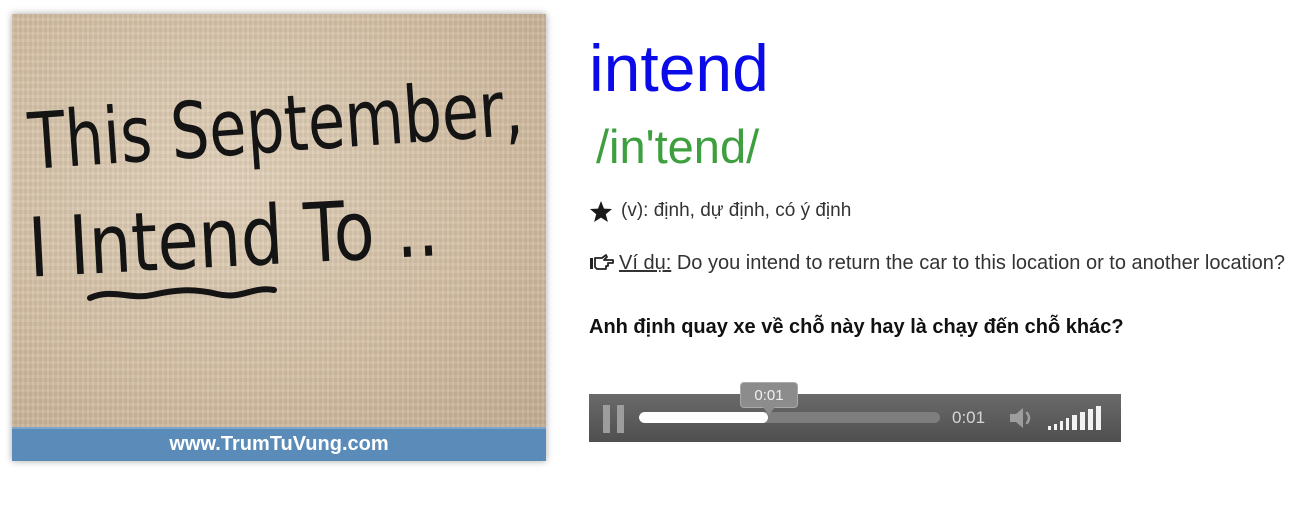 Image resolution: width=1299 pixels, height=520 pixels. Describe the element at coordinates (601, 211) in the screenshot. I see `star-icon` at that location.